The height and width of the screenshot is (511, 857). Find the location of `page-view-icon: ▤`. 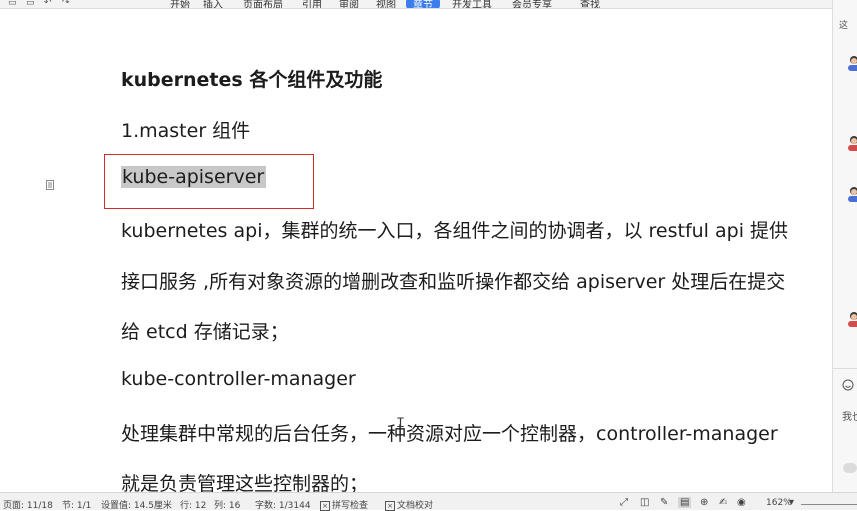

page-view-icon: ▤ is located at coordinates (685, 502).